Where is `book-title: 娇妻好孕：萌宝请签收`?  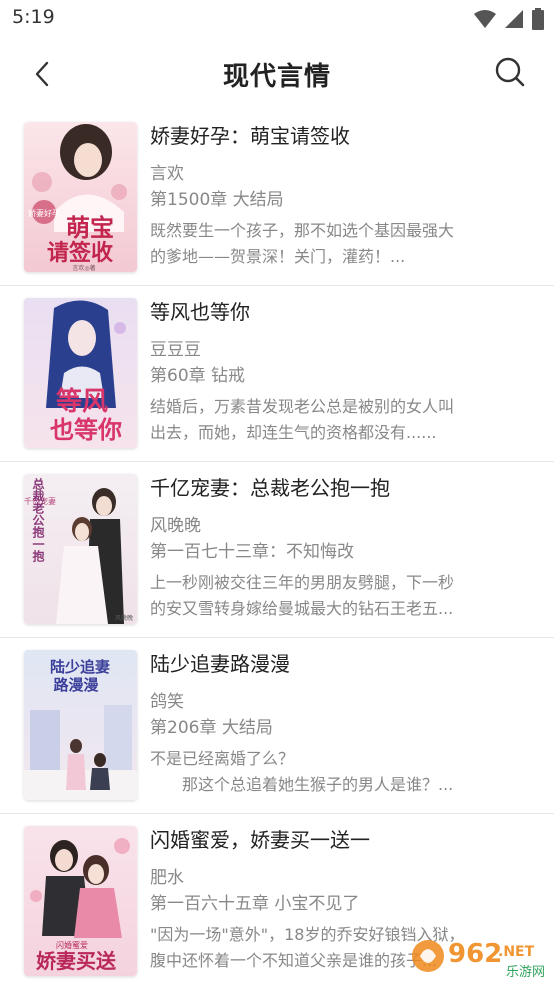 book-title: 娇妻好孕：萌宝请签收 is located at coordinates (250, 136).